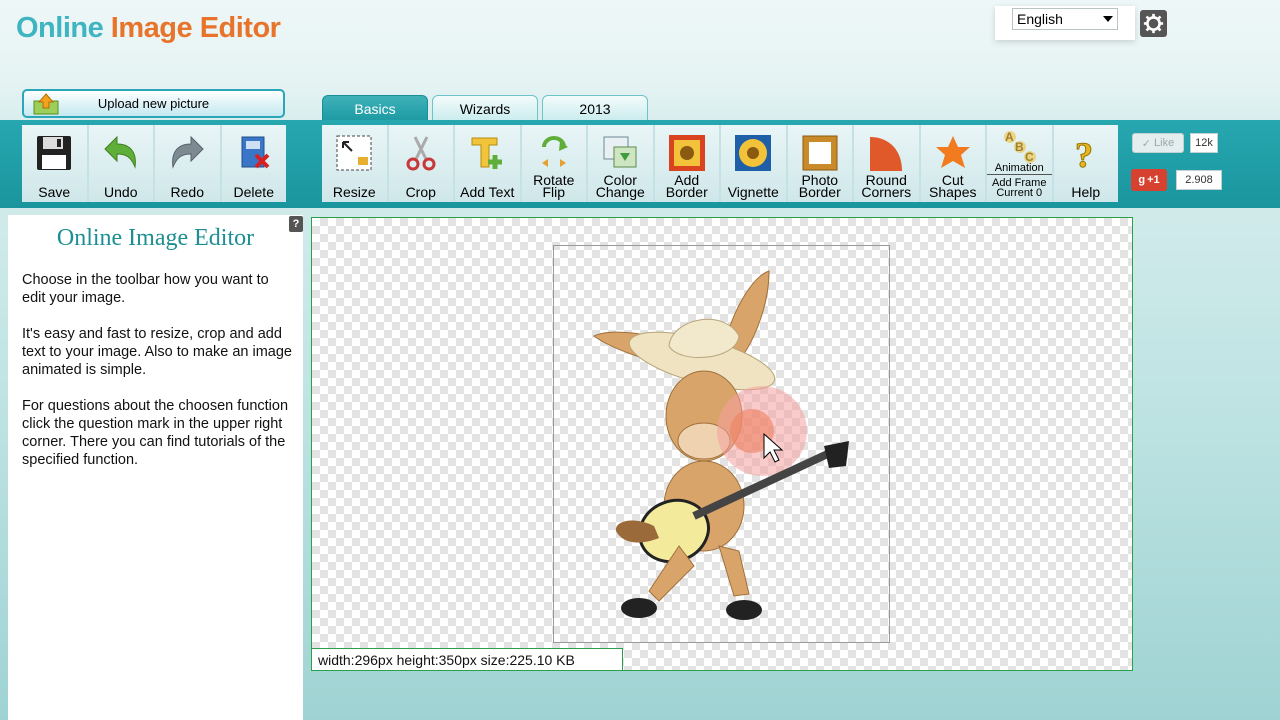 Image resolution: width=1280 pixels, height=720 pixels. Describe the element at coordinates (554, 186) in the screenshot. I see `tool-label: Rotate Flip` at that location.